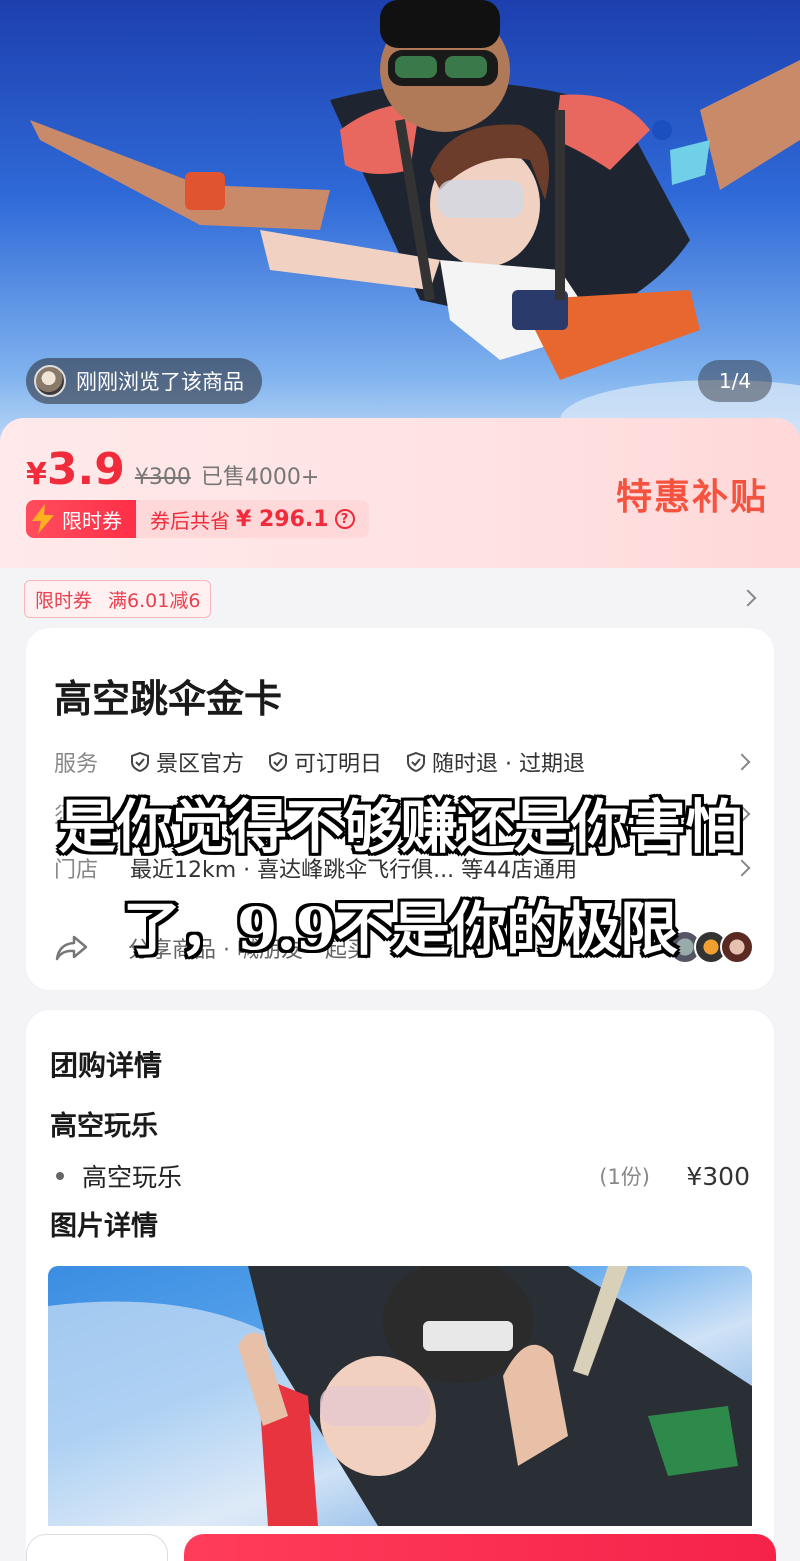 The height and width of the screenshot is (1561, 800). What do you see at coordinates (168, 699) in the screenshot?
I see `product-title: 高空跳伞金卡` at bounding box center [168, 699].